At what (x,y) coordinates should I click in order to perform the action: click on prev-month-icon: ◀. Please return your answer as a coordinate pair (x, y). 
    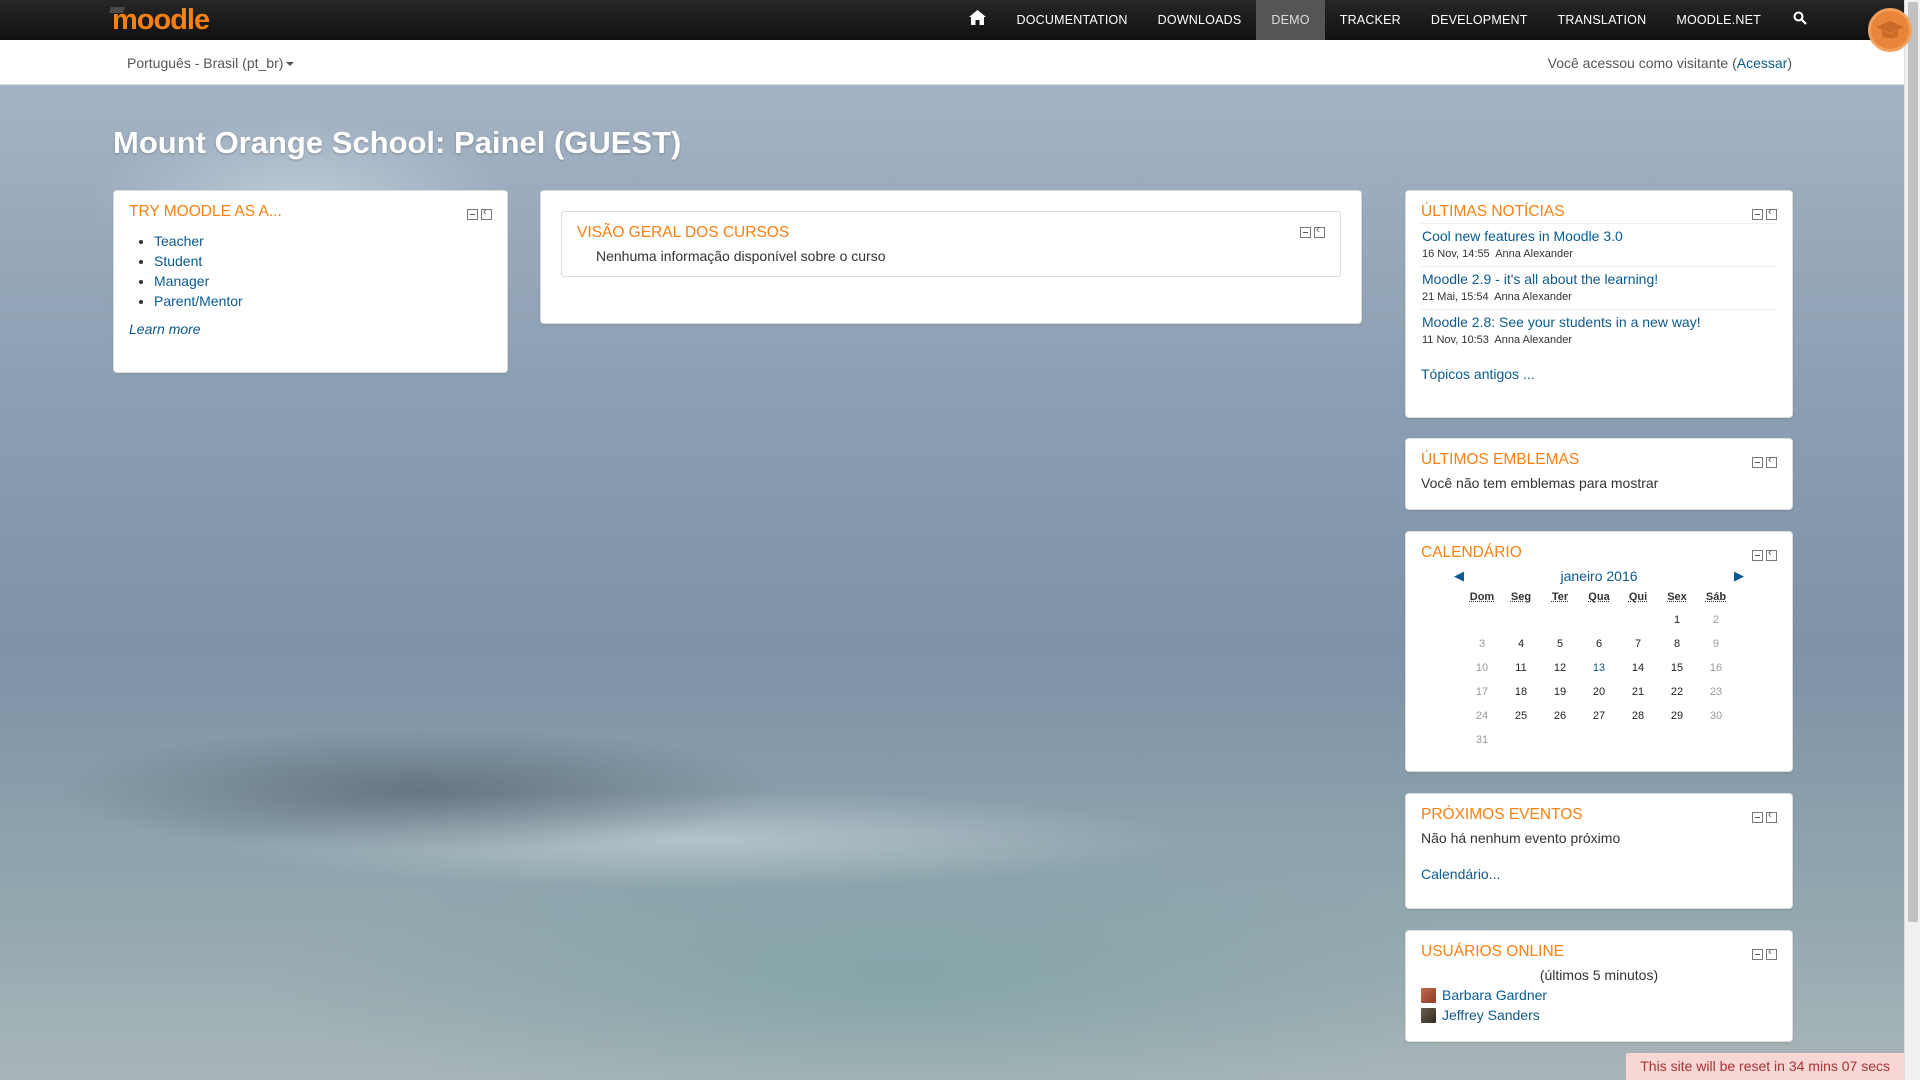
    Looking at the image, I should click on (1459, 576).